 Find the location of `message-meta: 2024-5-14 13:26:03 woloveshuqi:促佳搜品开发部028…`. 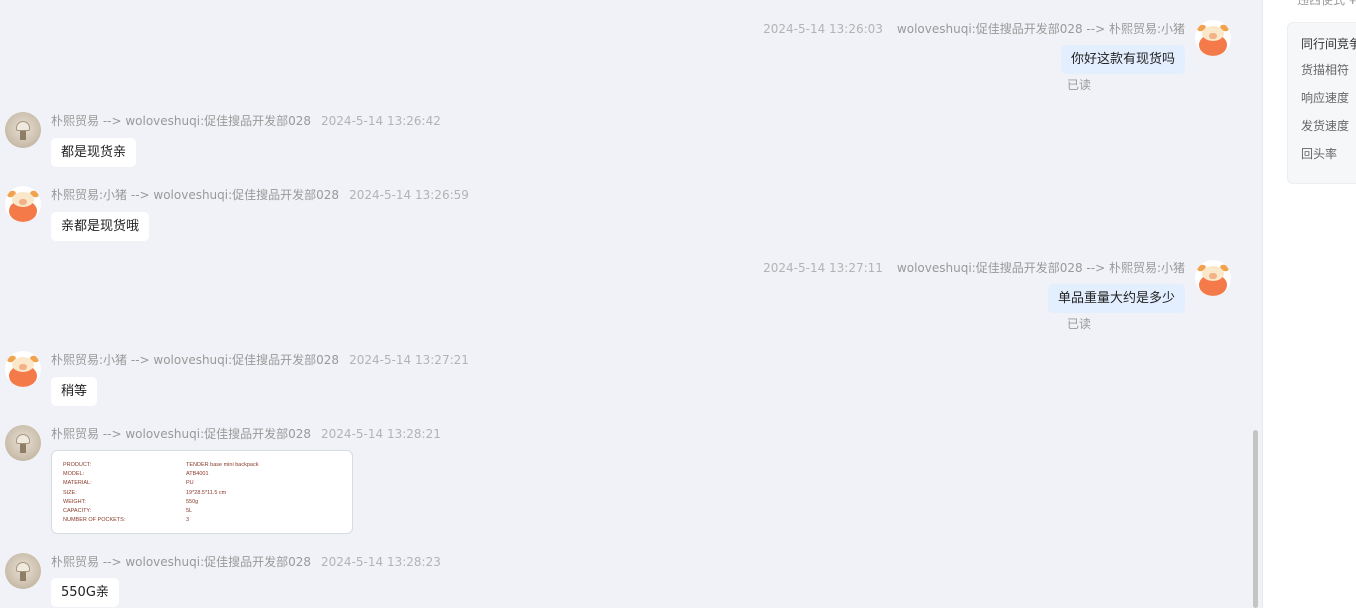

message-meta: 2024-5-14 13:26:03 woloveshuqi:促佳搜品开发部028… is located at coordinates (974, 29).